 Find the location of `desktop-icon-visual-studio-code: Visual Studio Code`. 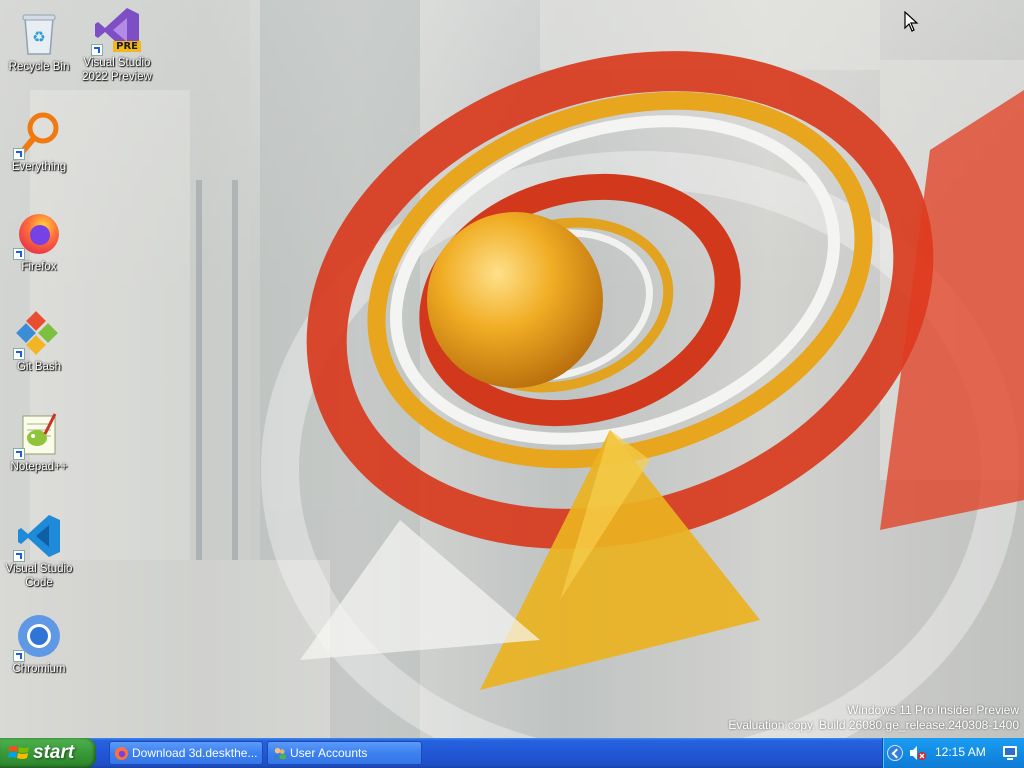

desktop-icon-visual-studio-code: Visual Studio Code is located at coordinates (39, 551).